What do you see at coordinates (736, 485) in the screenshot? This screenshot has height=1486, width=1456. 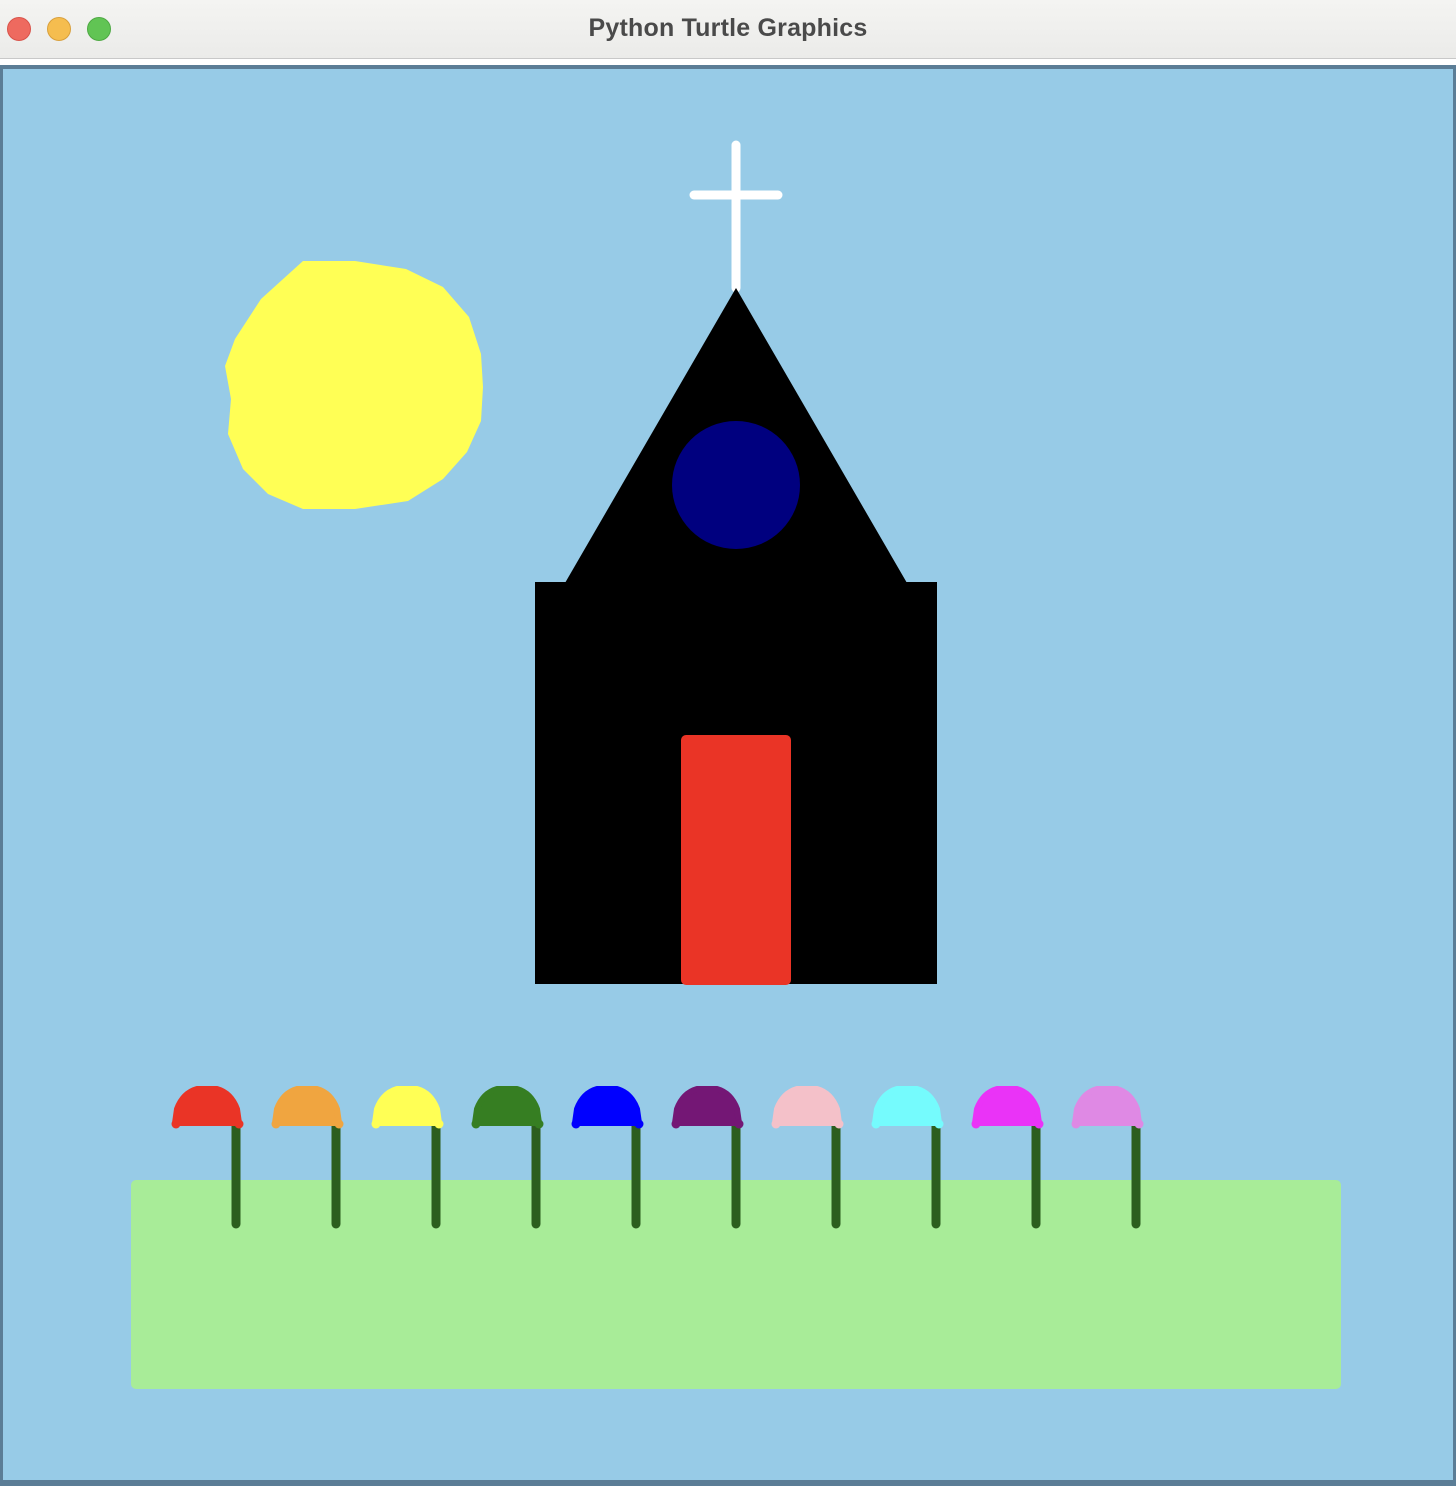 I see `rose-window` at bounding box center [736, 485].